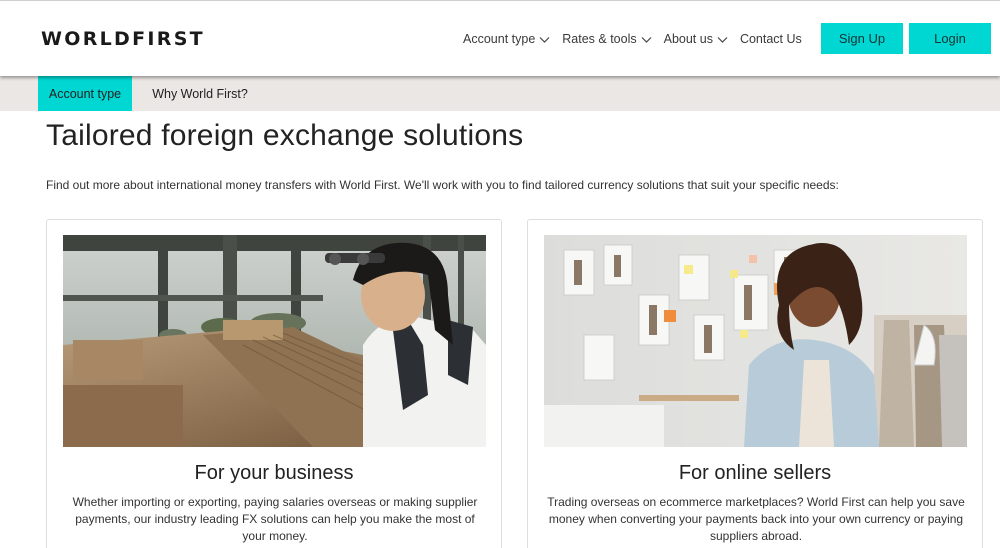  Describe the element at coordinates (950, 38) in the screenshot. I see `login-button: Login` at that location.